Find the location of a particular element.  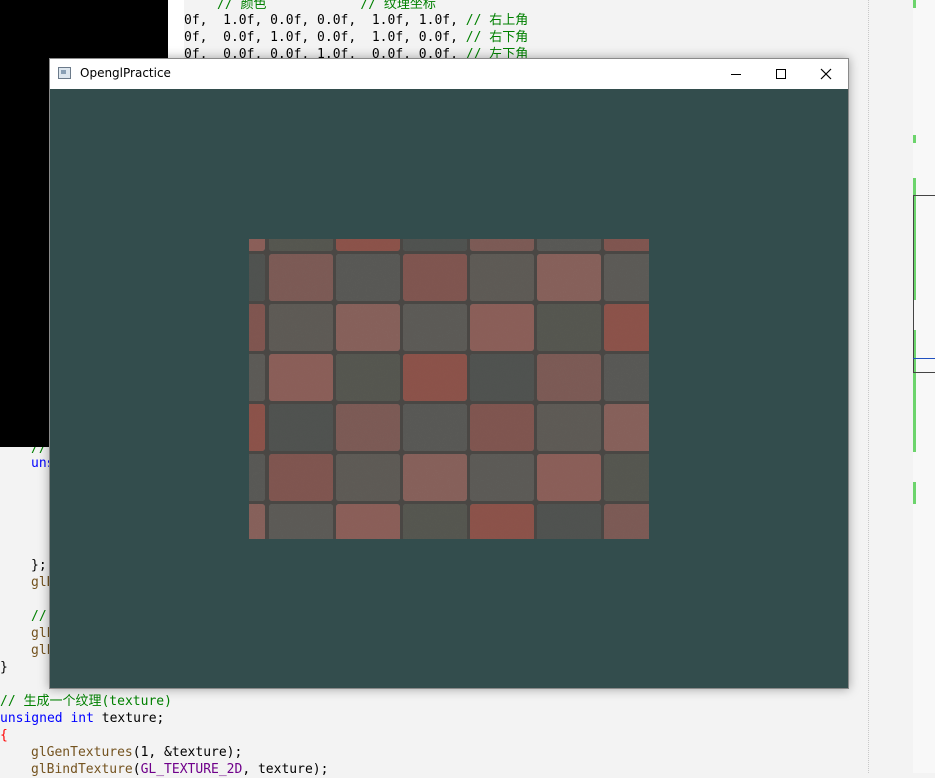

gen-textures-call: glGenTextures is located at coordinates (82, 752).